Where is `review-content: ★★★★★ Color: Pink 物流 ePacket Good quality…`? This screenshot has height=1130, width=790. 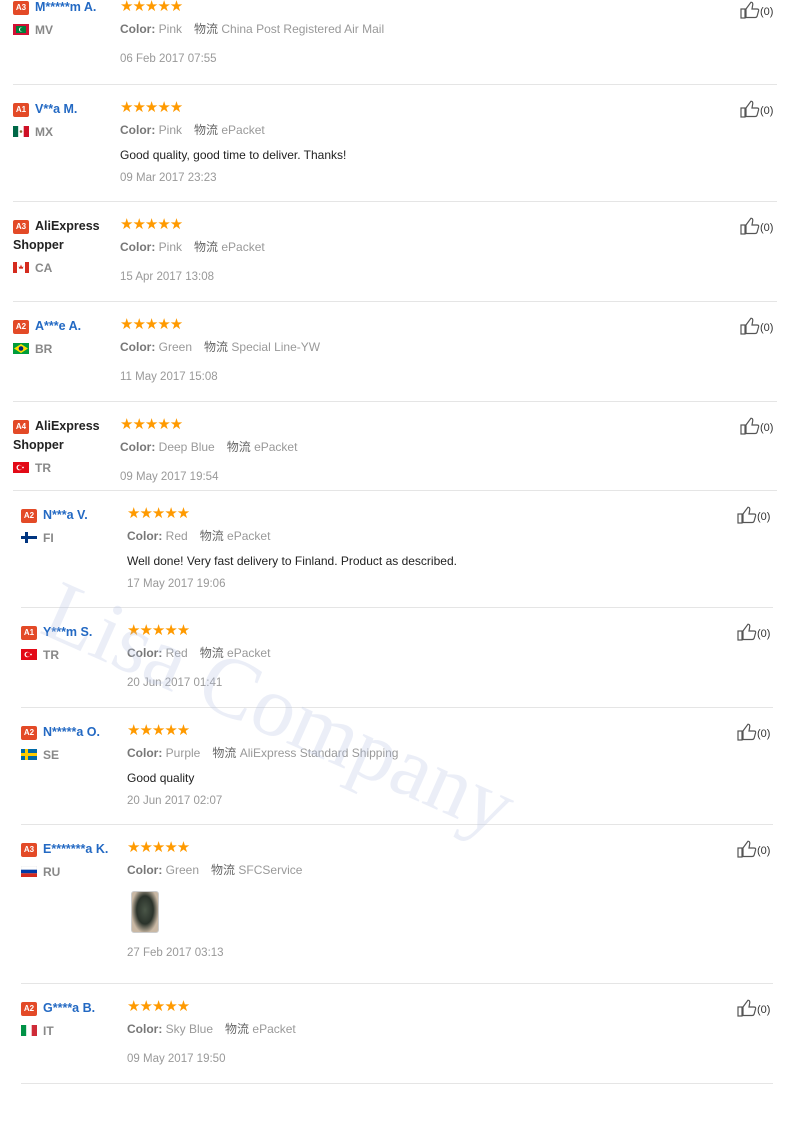
review-content: ★★★★★ Color: Pink 物流 ePacket Good quality… is located at coordinates (233, 142).